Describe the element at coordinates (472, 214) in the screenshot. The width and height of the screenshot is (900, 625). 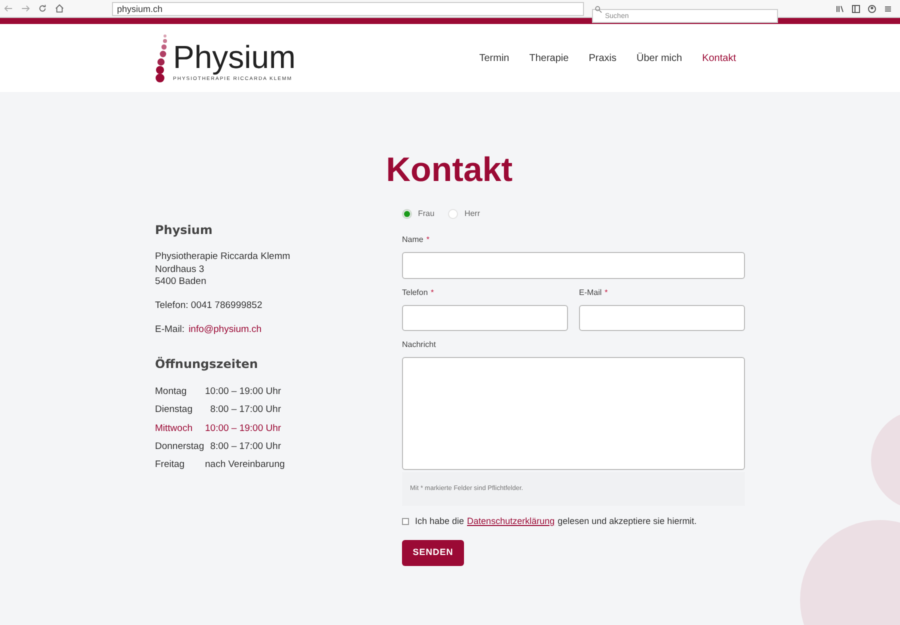
I see `radio-label: Herr` at that location.